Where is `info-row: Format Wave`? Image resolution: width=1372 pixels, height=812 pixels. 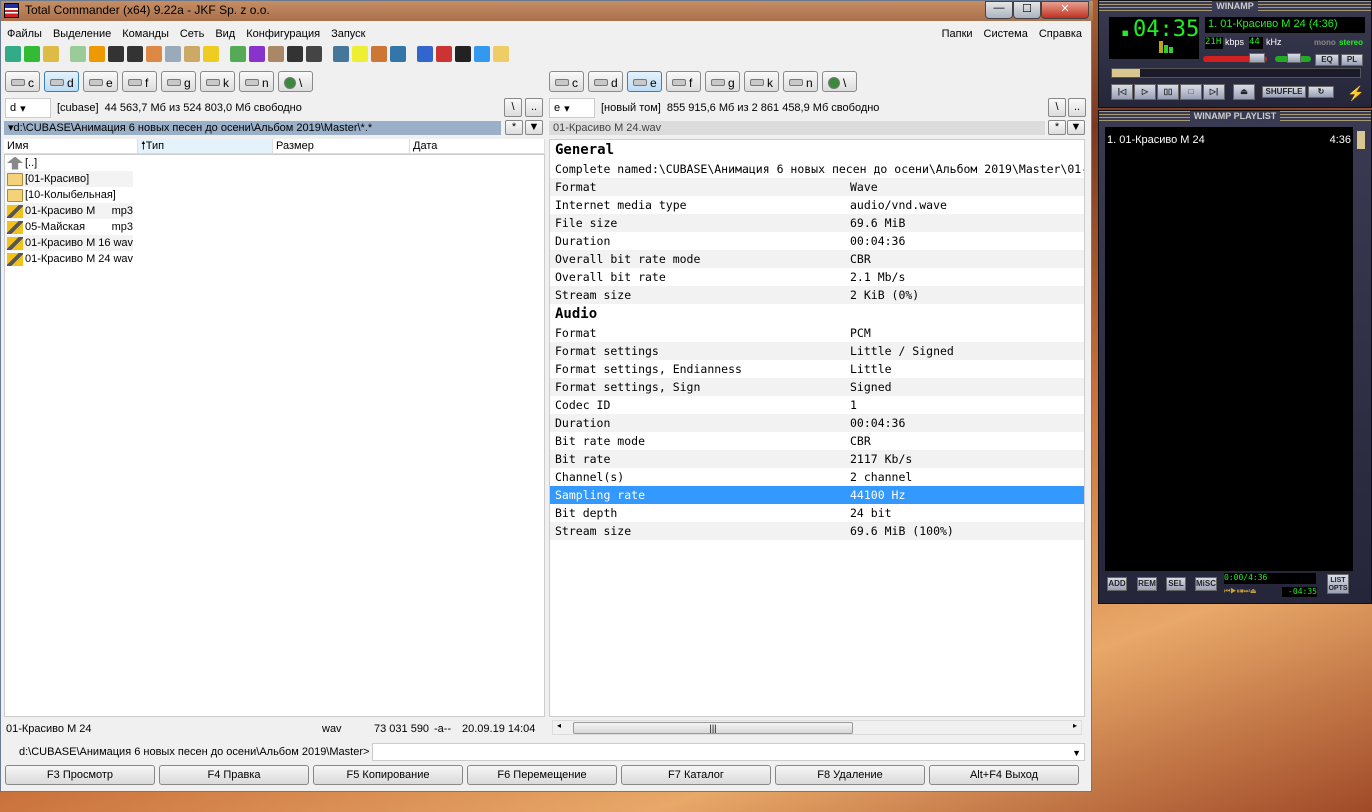 info-row: Format Wave is located at coordinates (817, 187).